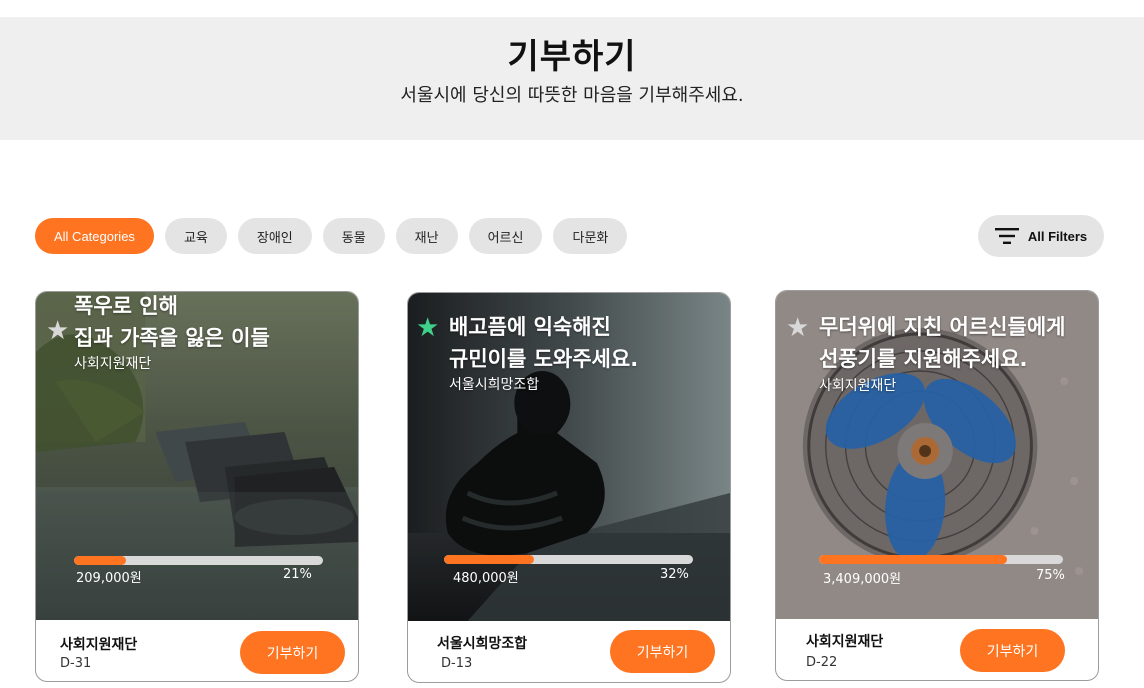 The height and width of the screenshot is (688, 1144). Describe the element at coordinates (862, 579) in the screenshot. I see `raised-amount: 3,409,000원` at that location.